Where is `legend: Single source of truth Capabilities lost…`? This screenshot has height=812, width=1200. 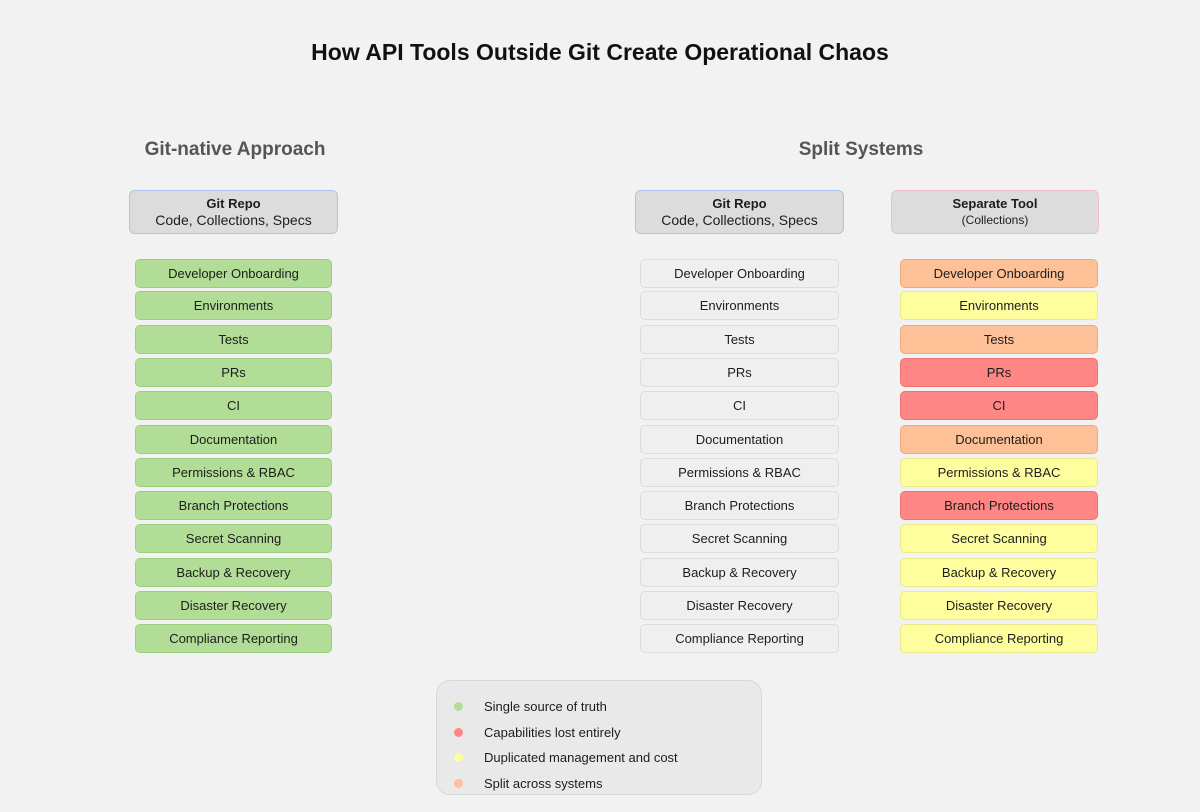
legend: Single source of truth Capabilities lost… is located at coordinates (599, 737).